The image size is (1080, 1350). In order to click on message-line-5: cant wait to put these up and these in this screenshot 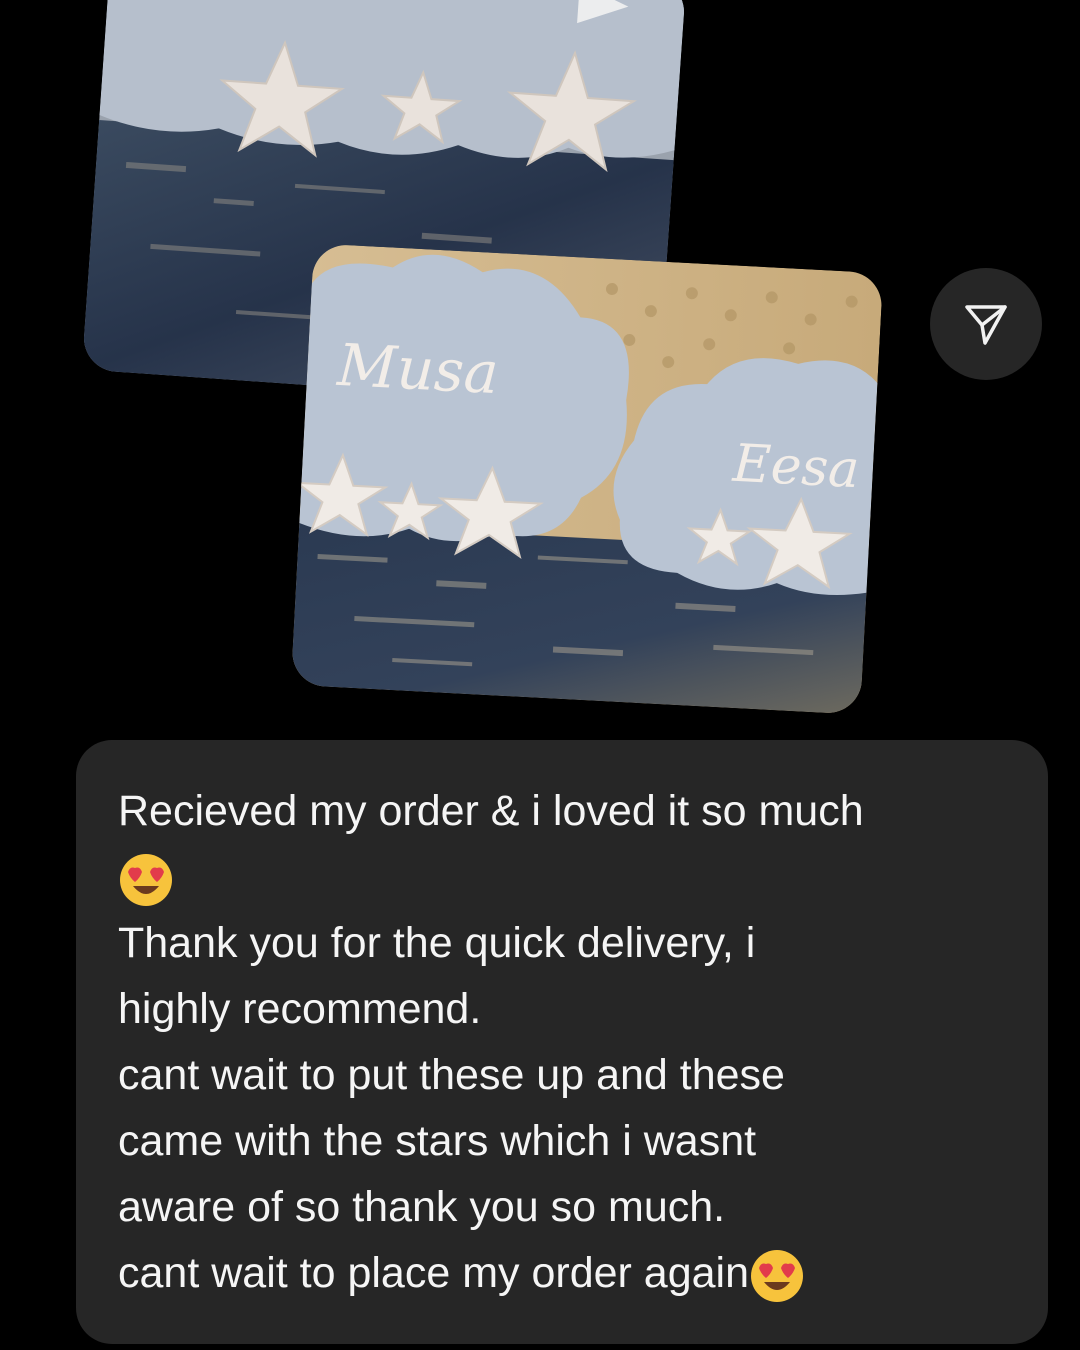, I will do `click(451, 1075)`.